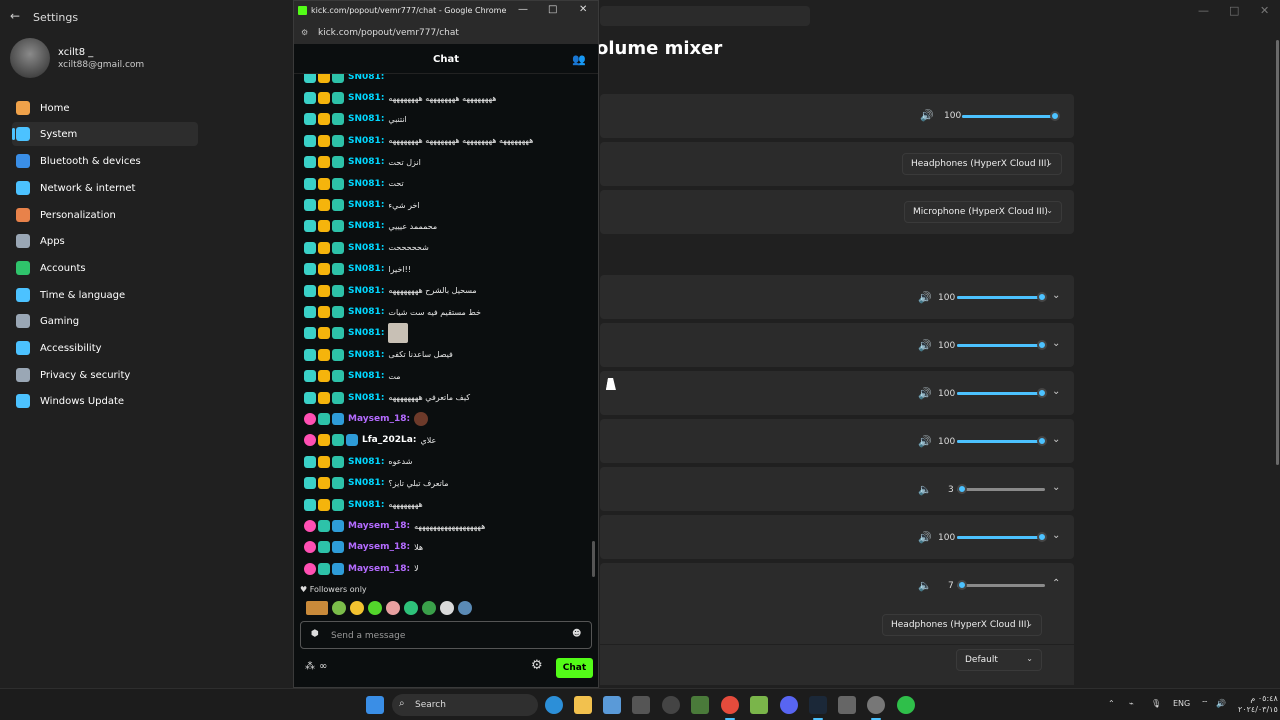  Describe the element at coordinates (579, 59) in the screenshot. I see `users-icon: 👥` at that location.